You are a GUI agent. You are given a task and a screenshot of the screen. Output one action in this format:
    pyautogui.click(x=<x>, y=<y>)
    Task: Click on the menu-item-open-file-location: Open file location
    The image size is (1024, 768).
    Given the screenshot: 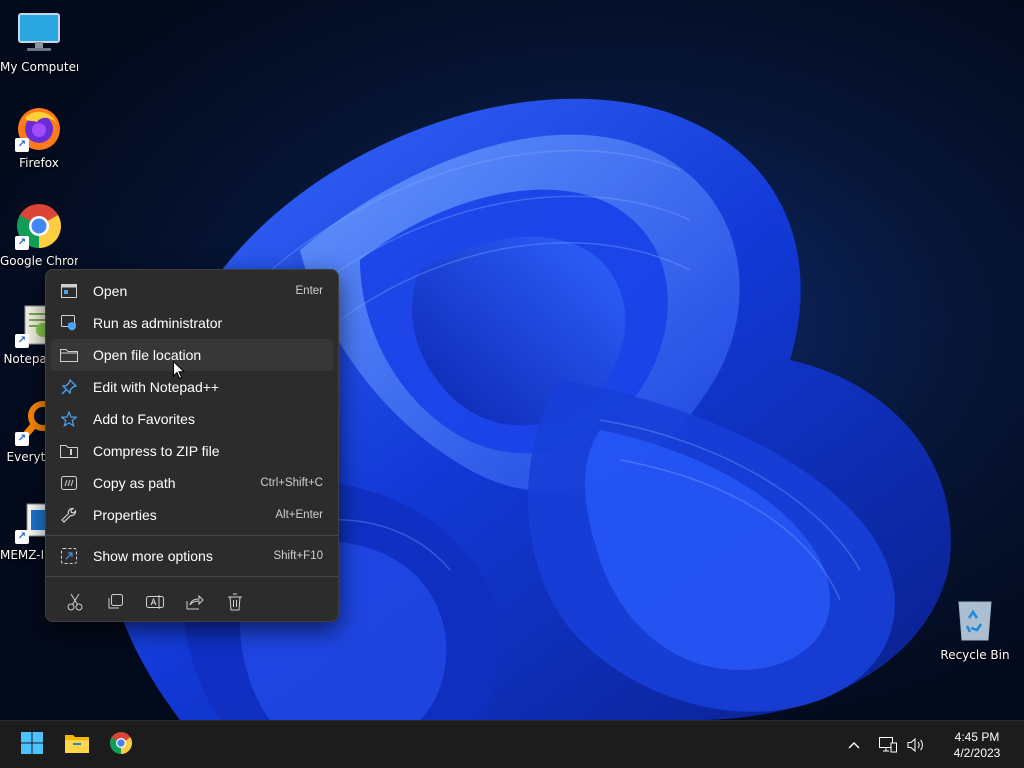 What is the action you would take?
    pyautogui.click(x=192, y=355)
    